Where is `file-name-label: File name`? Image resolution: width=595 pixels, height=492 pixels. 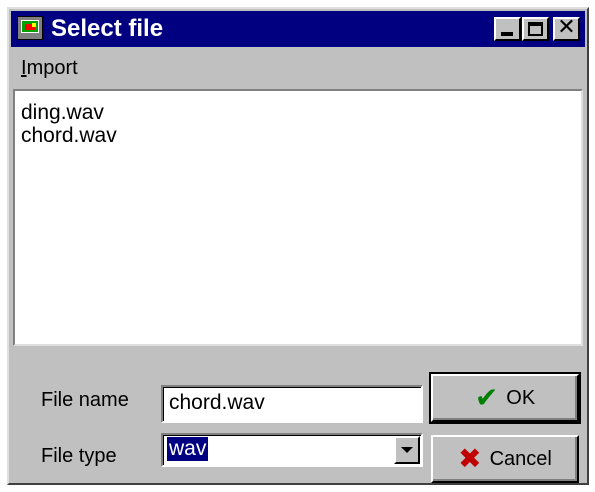 file-name-label: File name is located at coordinates (85, 400).